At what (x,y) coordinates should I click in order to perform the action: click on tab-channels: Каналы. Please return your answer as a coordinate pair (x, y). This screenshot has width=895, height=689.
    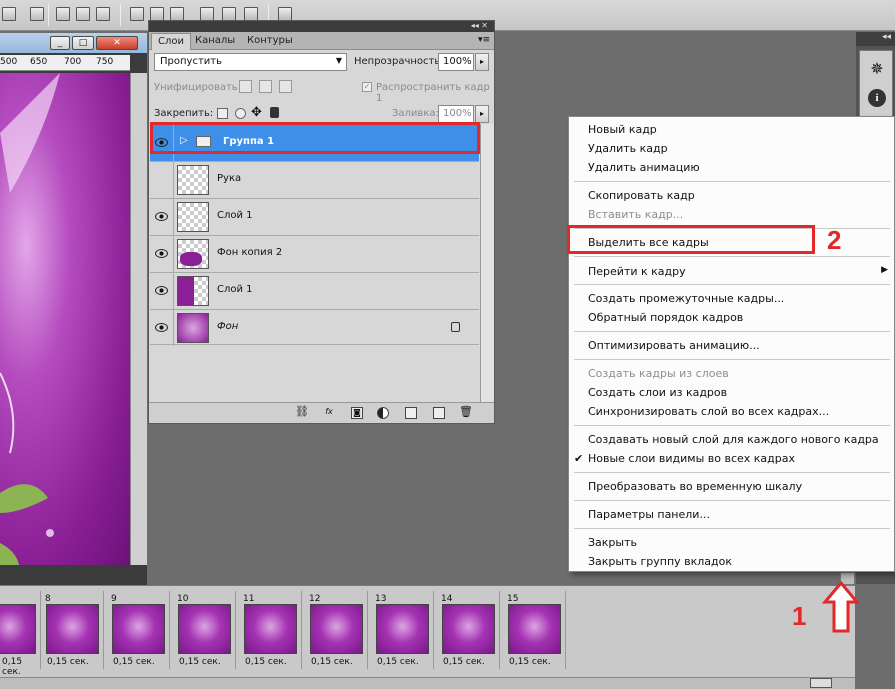
    Looking at the image, I should click on (215, 41).